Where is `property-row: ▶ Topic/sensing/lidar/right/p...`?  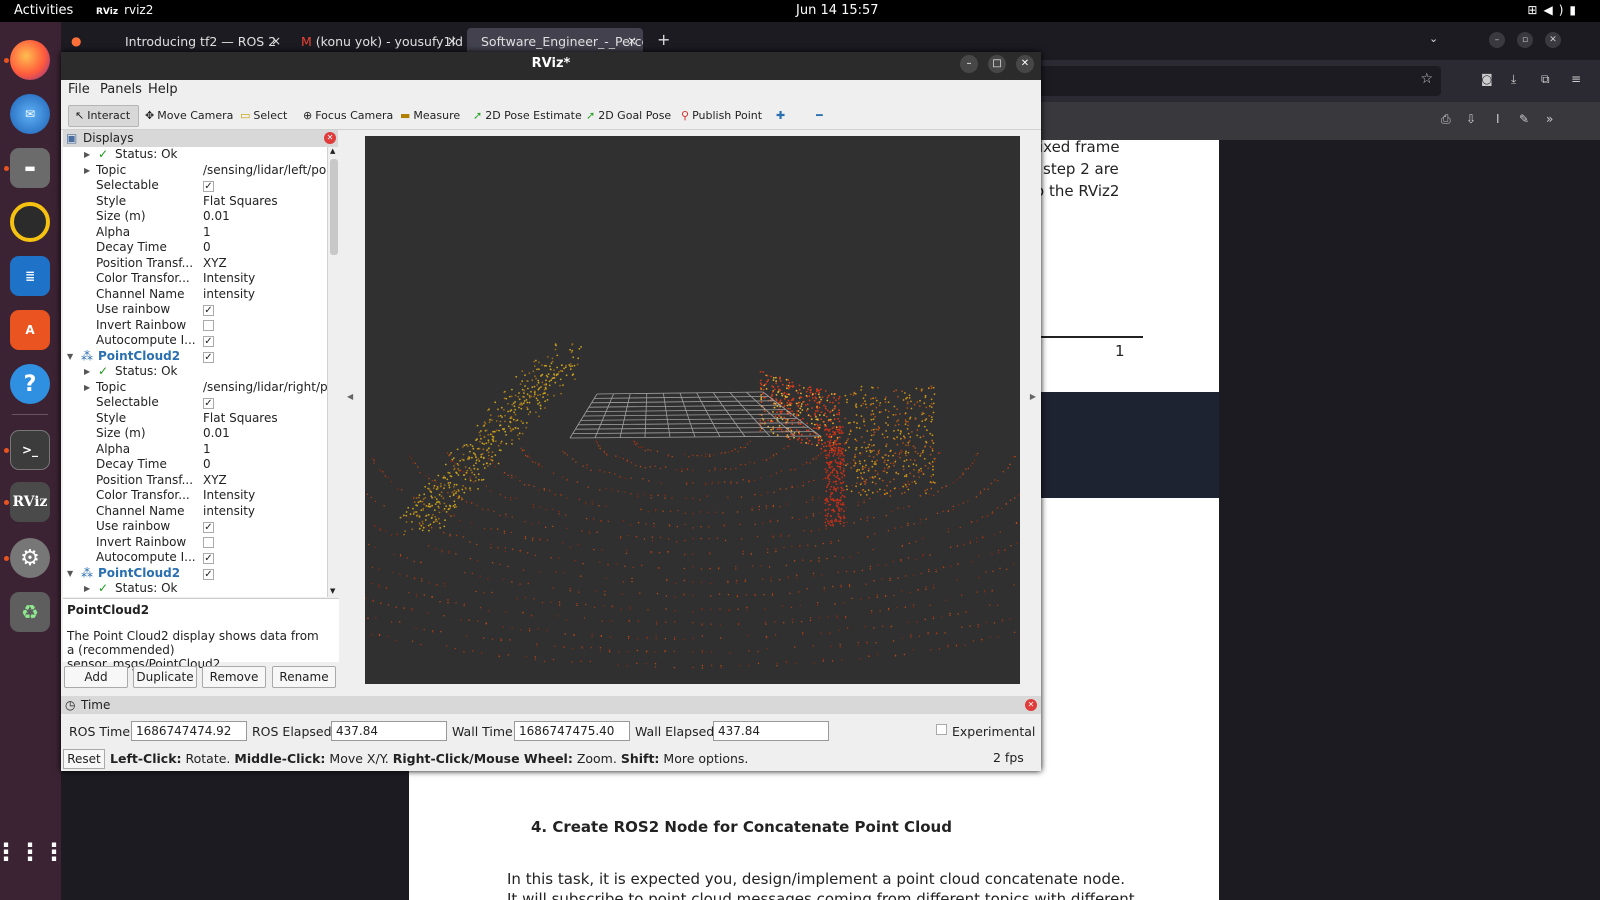
property-row: ▶ Topic/sensing/lidar/right/p... is located at coordinates (195, 388).